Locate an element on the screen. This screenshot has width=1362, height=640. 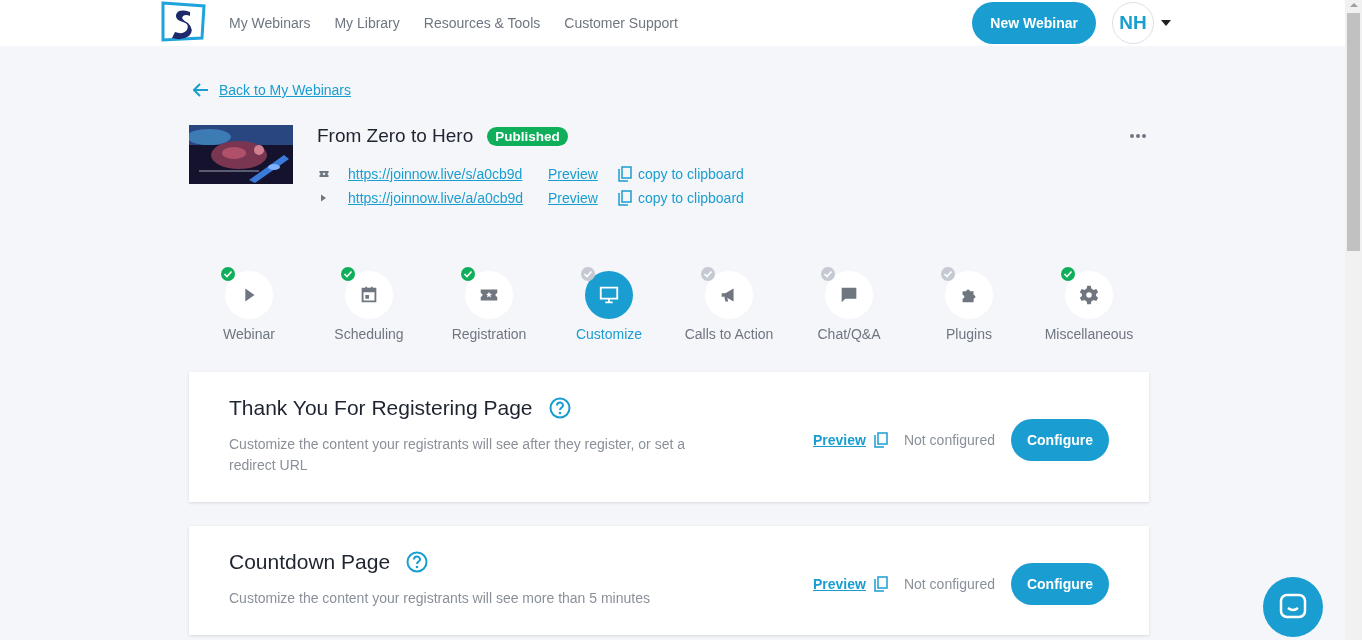
step-label: Webinar is located at coordinates (249, 334).